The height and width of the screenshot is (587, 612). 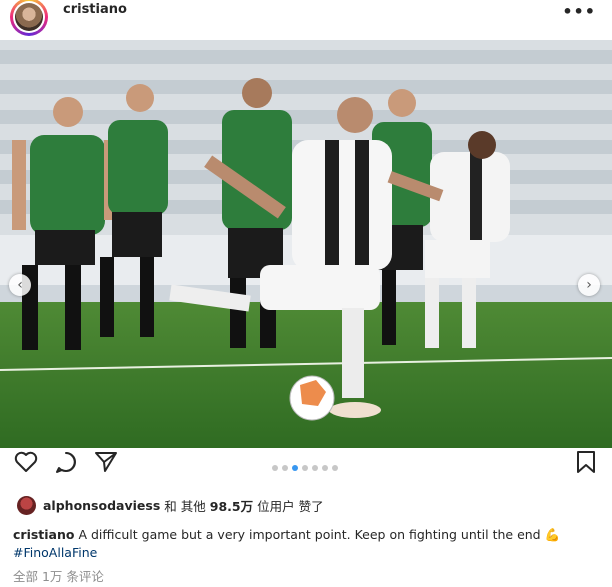 I want to click on avatar-photo, so click(x=29, y=17).